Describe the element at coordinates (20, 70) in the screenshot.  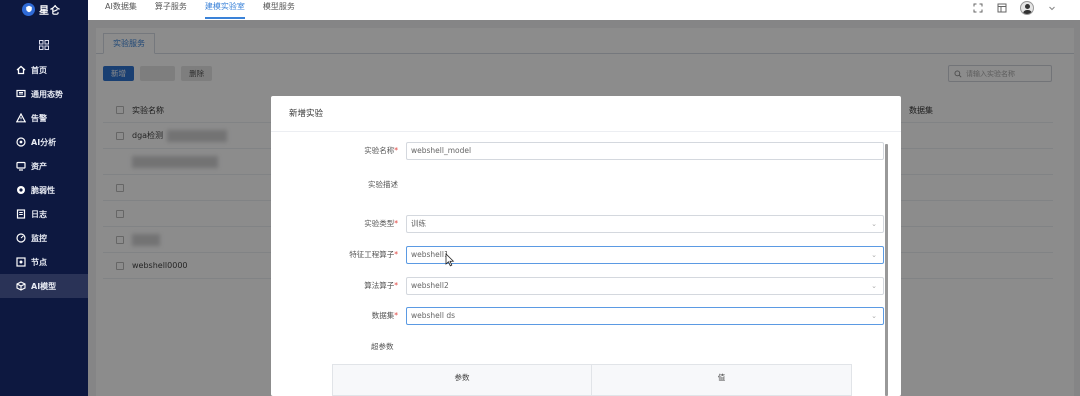
I see `home-icon` at that location.